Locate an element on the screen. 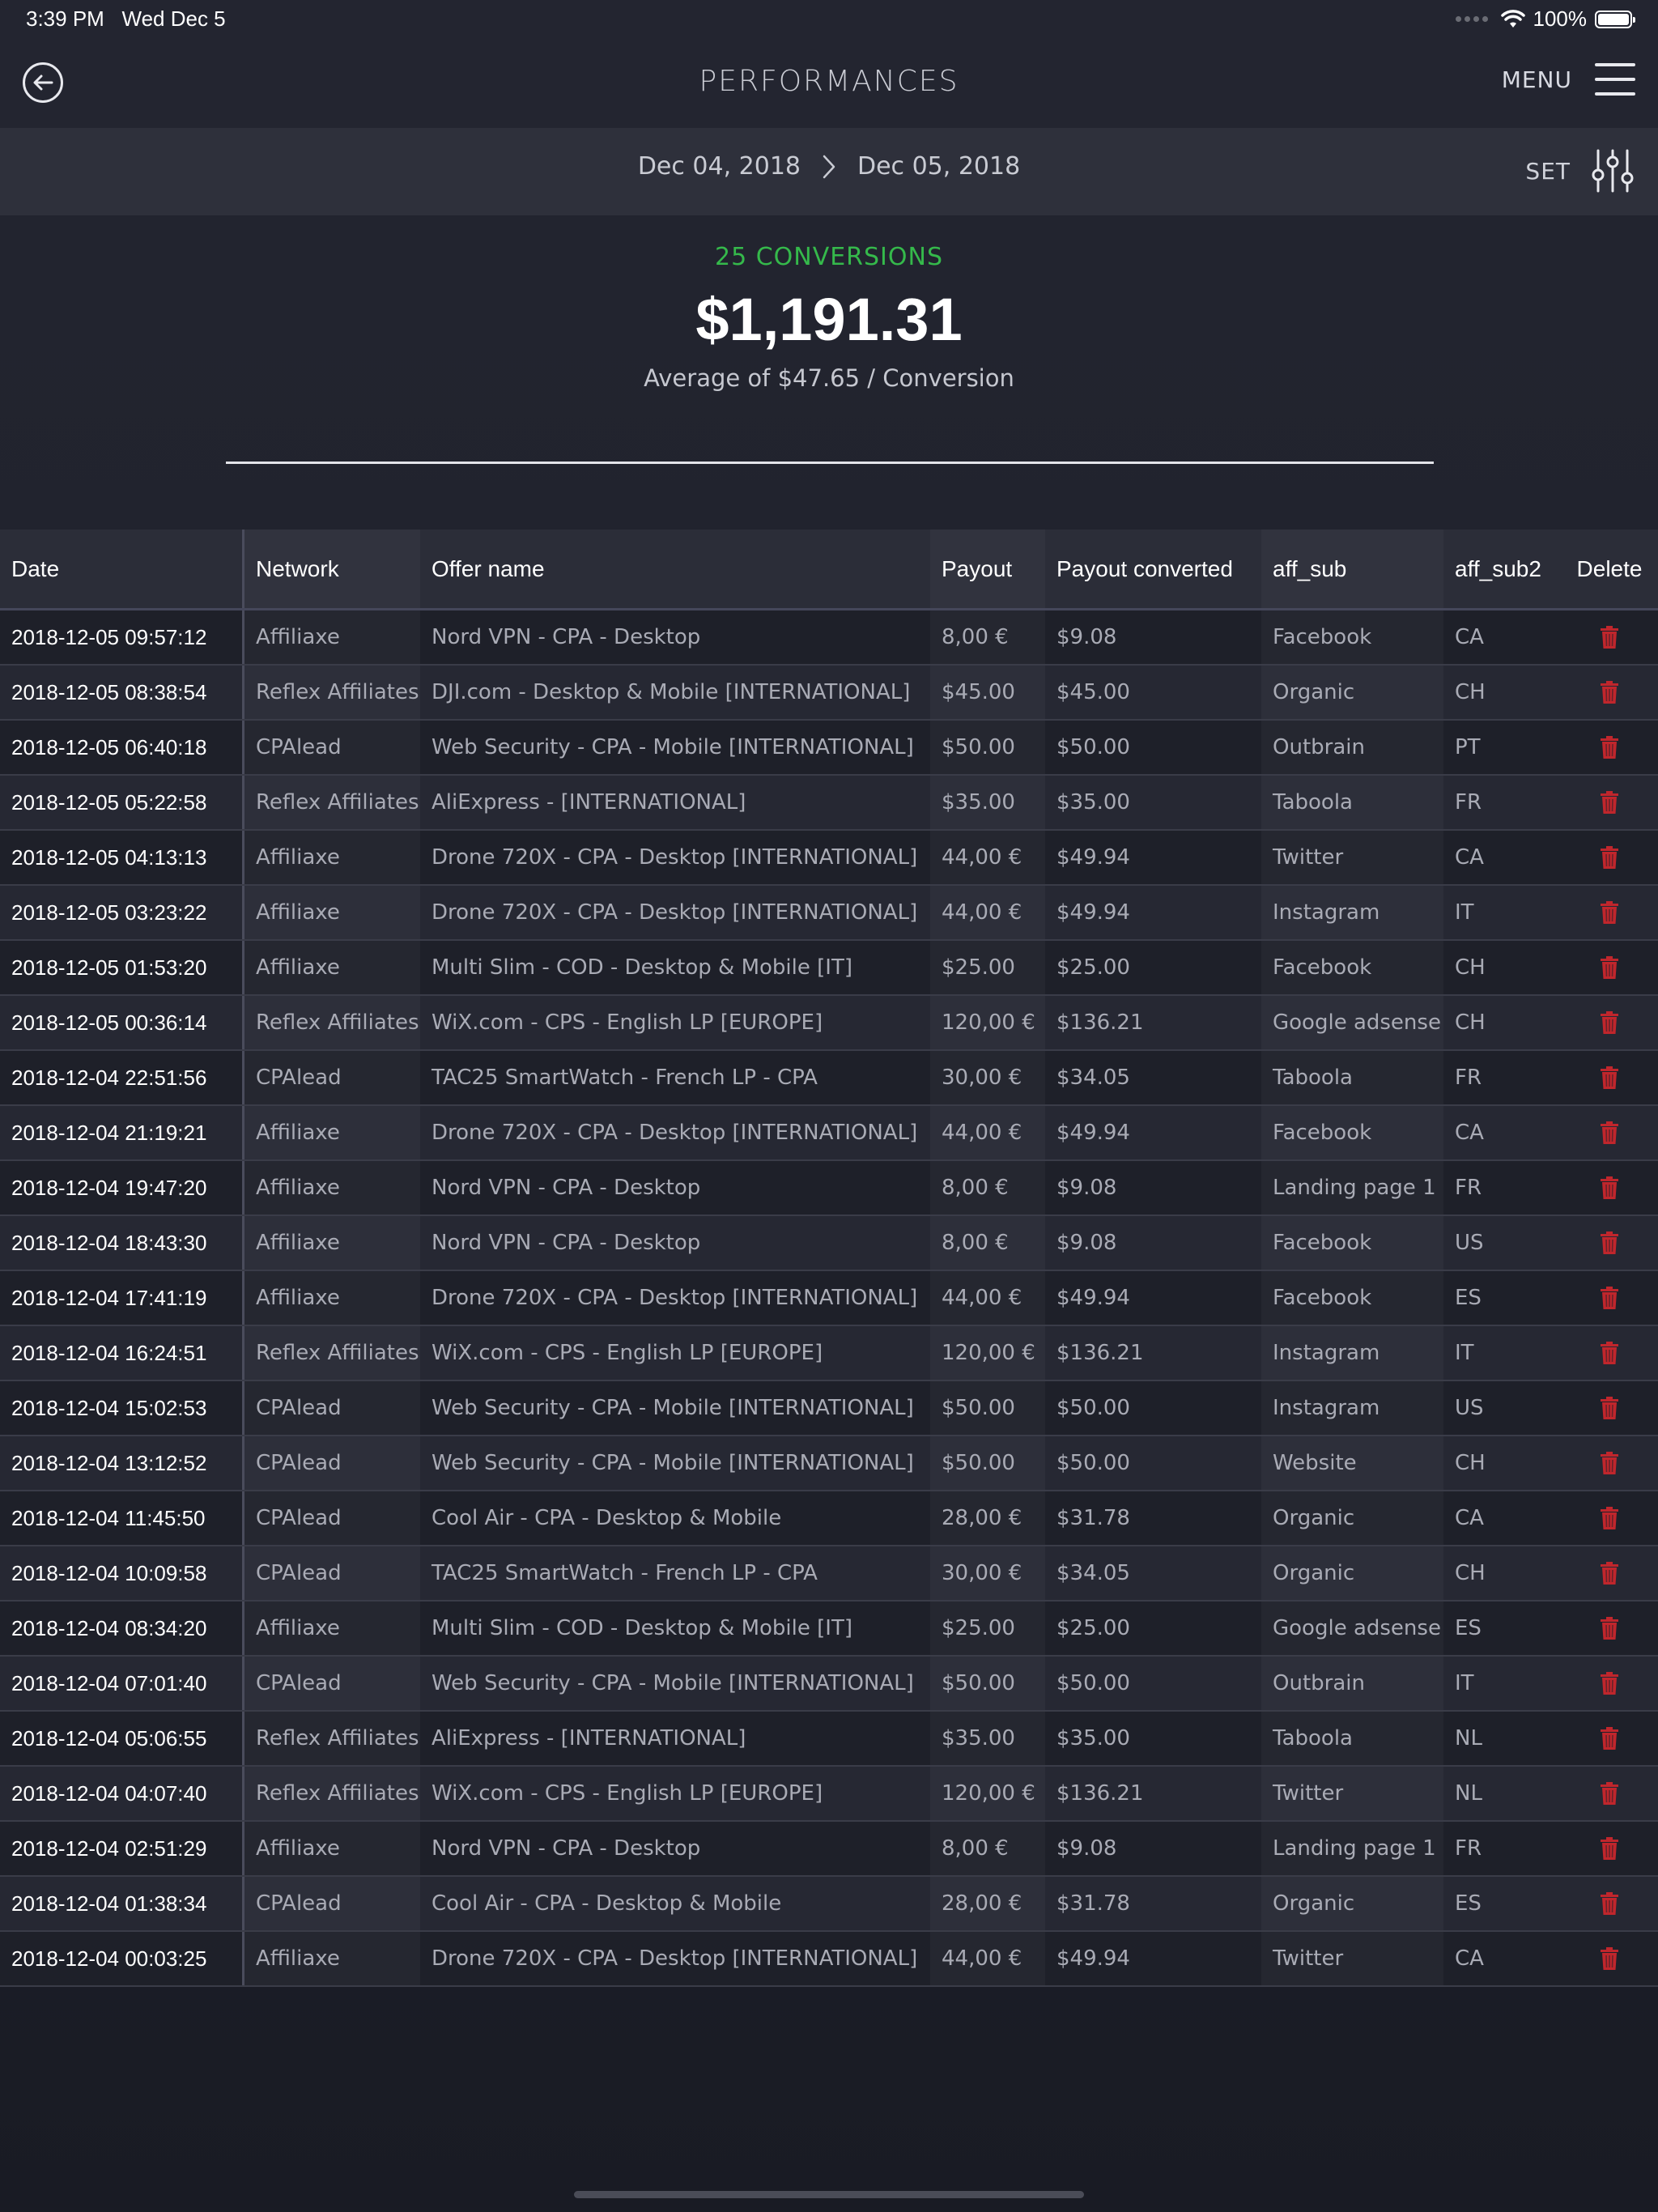 The image size is (1658, 2212). row-date: 2018-12-04 10:09:58 is located at coordinates (122, 1573).